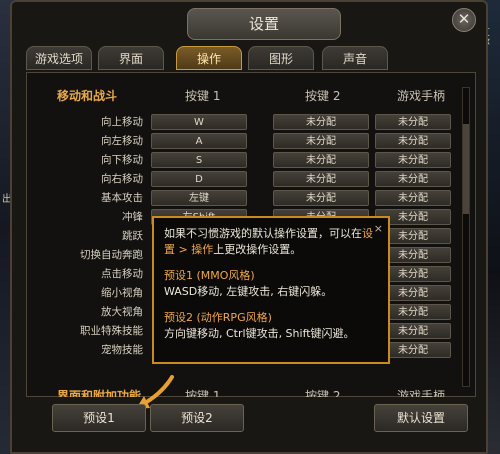 The width and height of the screenshot is (500, 454). I want to click on key1-button: S, so click(199, 160).